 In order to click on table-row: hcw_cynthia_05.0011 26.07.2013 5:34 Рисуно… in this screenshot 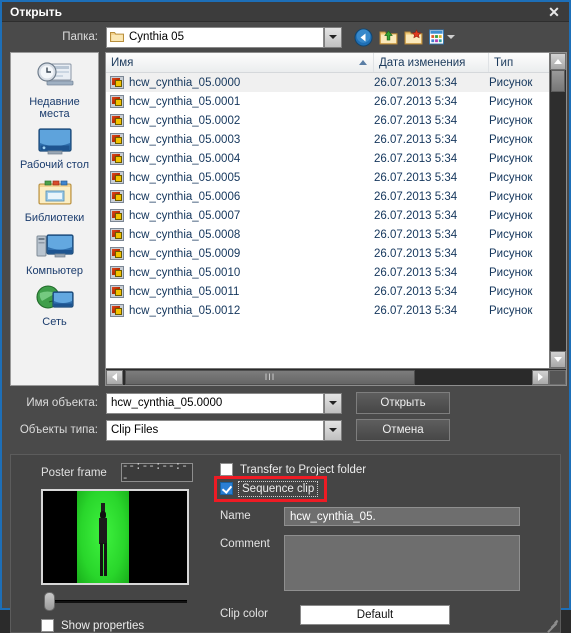, I will do `click(327, 291)`.